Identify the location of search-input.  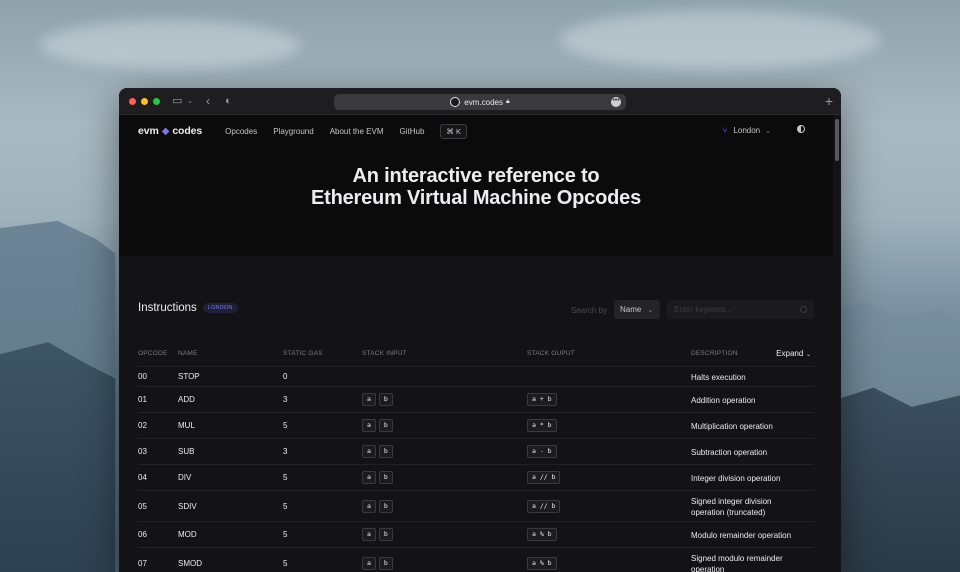
(740, 309).